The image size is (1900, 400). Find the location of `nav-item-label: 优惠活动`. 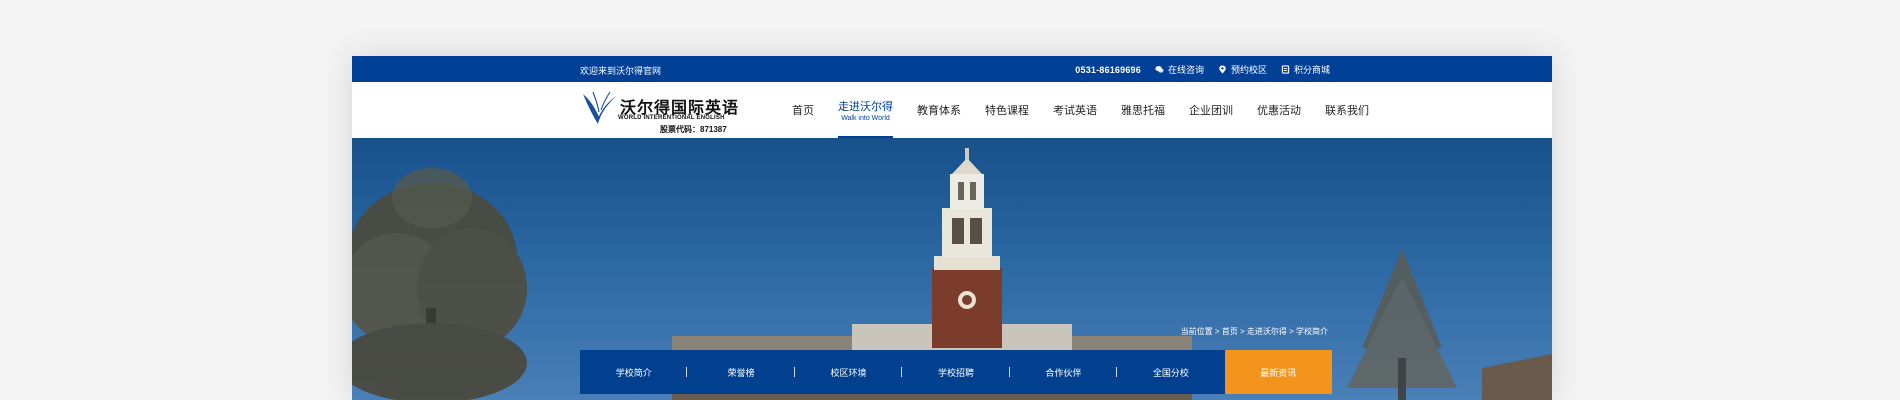

nav-item-label: 优惠活动 is located at coordinates (1279, 111).